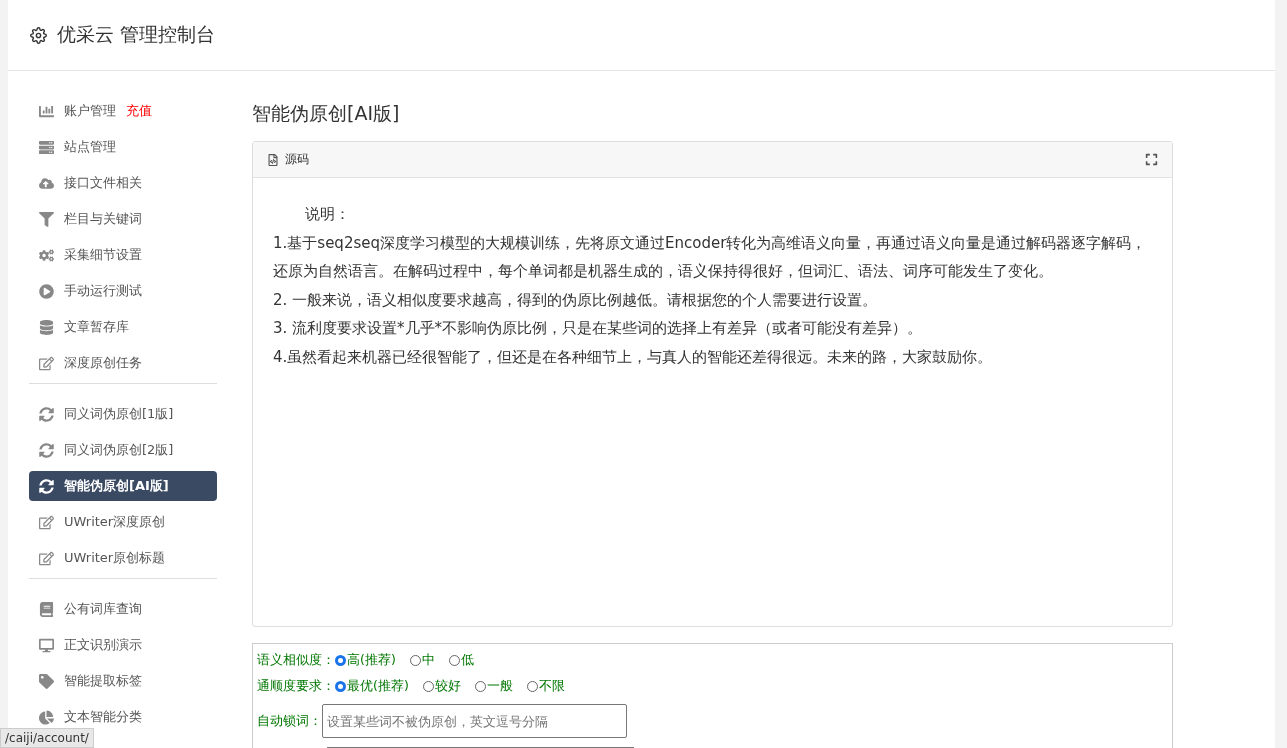  I want to click on database-icon, so click(46, 327).